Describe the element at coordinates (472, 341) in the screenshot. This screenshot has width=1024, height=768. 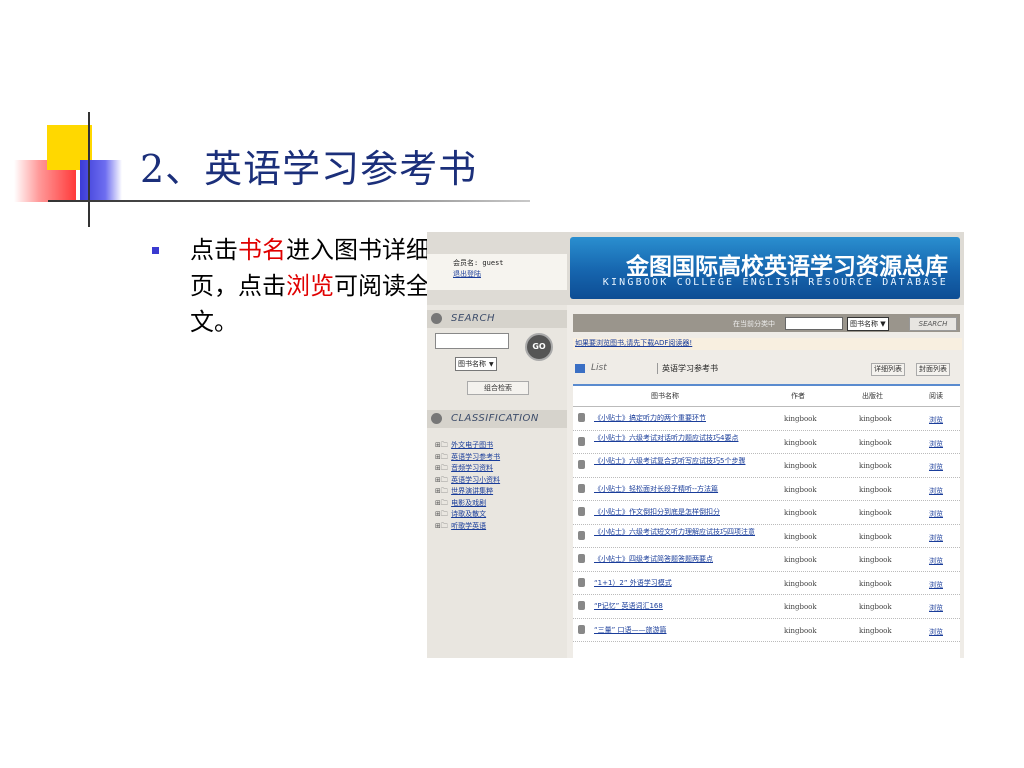
I see `search-input` at that location.